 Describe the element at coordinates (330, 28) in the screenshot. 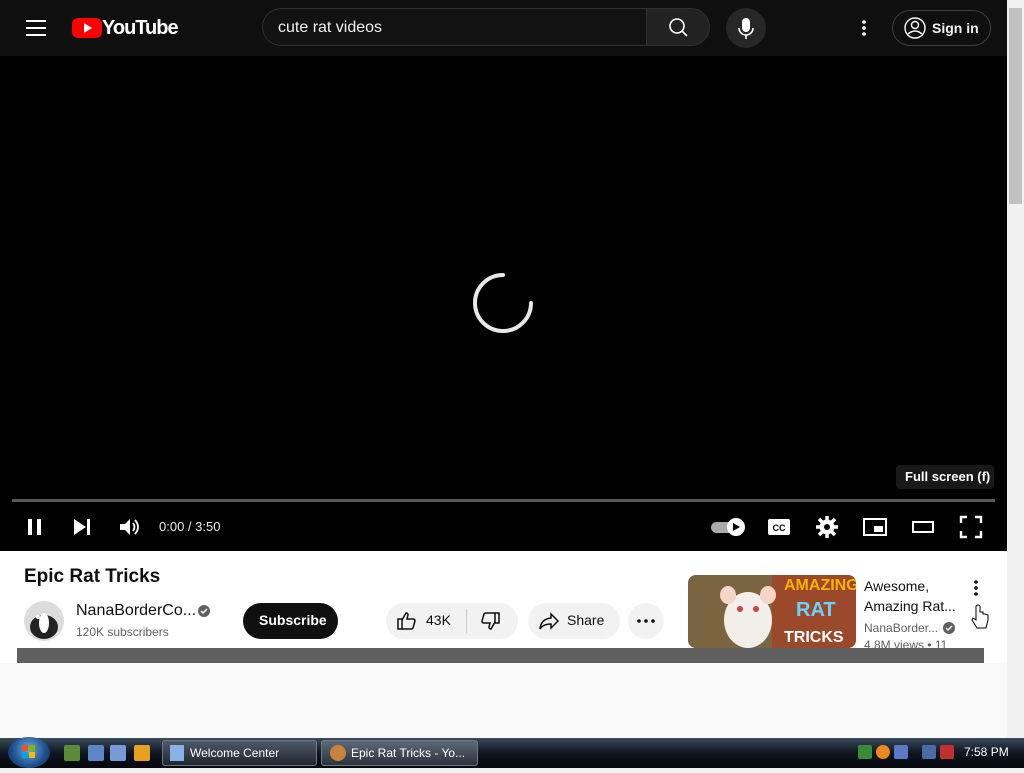

I see `search-input: cute rat videos` at that location.